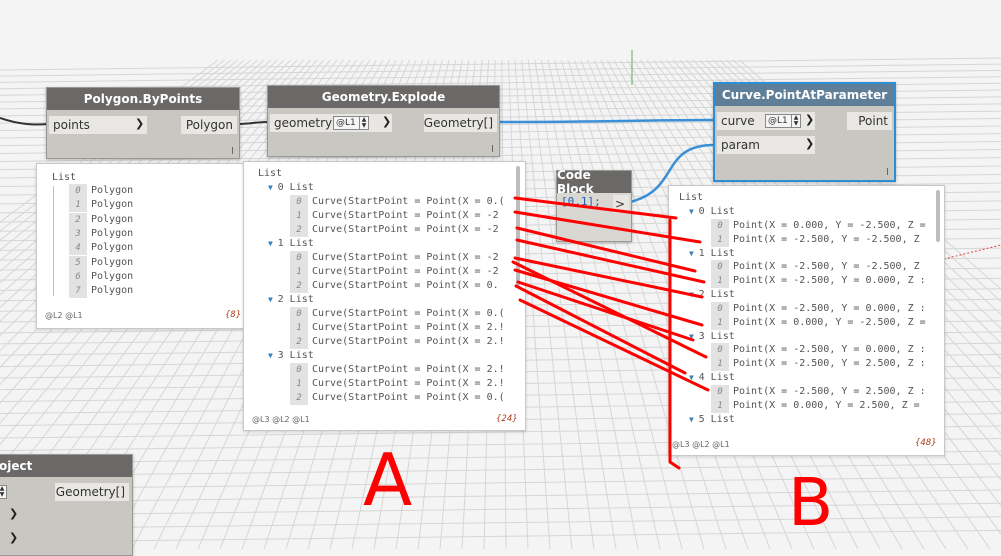 Image resolution: width=1001 pixels, height=556 pixels. What do you see at coordinates (810, 502) in the screenshot?
I see `annotation-label-b: B` at bounding box center [810, 502].